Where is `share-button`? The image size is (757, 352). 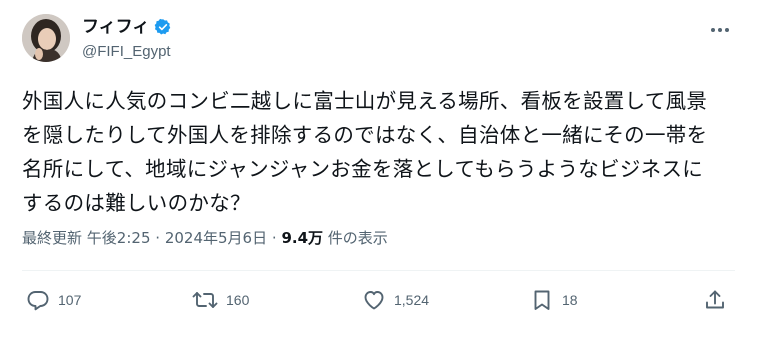 share-button is located at coordinates (715, 300).